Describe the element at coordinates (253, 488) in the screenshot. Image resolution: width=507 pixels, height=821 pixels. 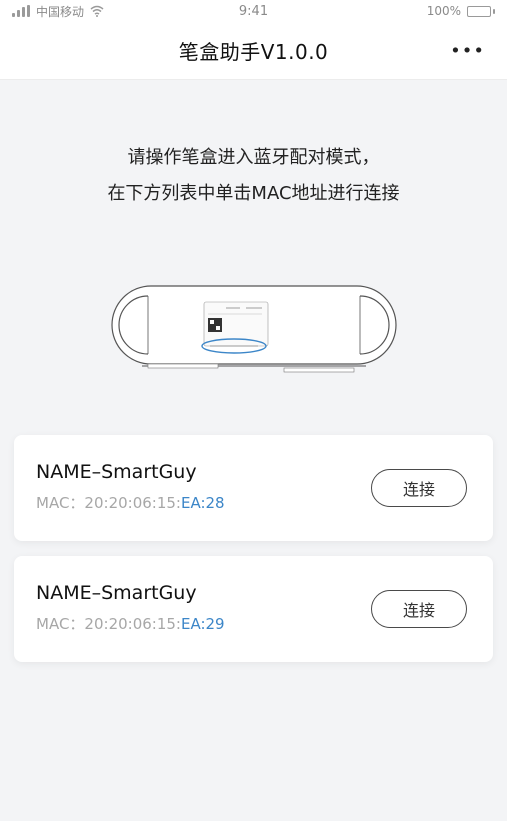
I see `device-list-item: NAME–SmartGuy MAC：20:20:06:15:EA:28 连接` at that location.